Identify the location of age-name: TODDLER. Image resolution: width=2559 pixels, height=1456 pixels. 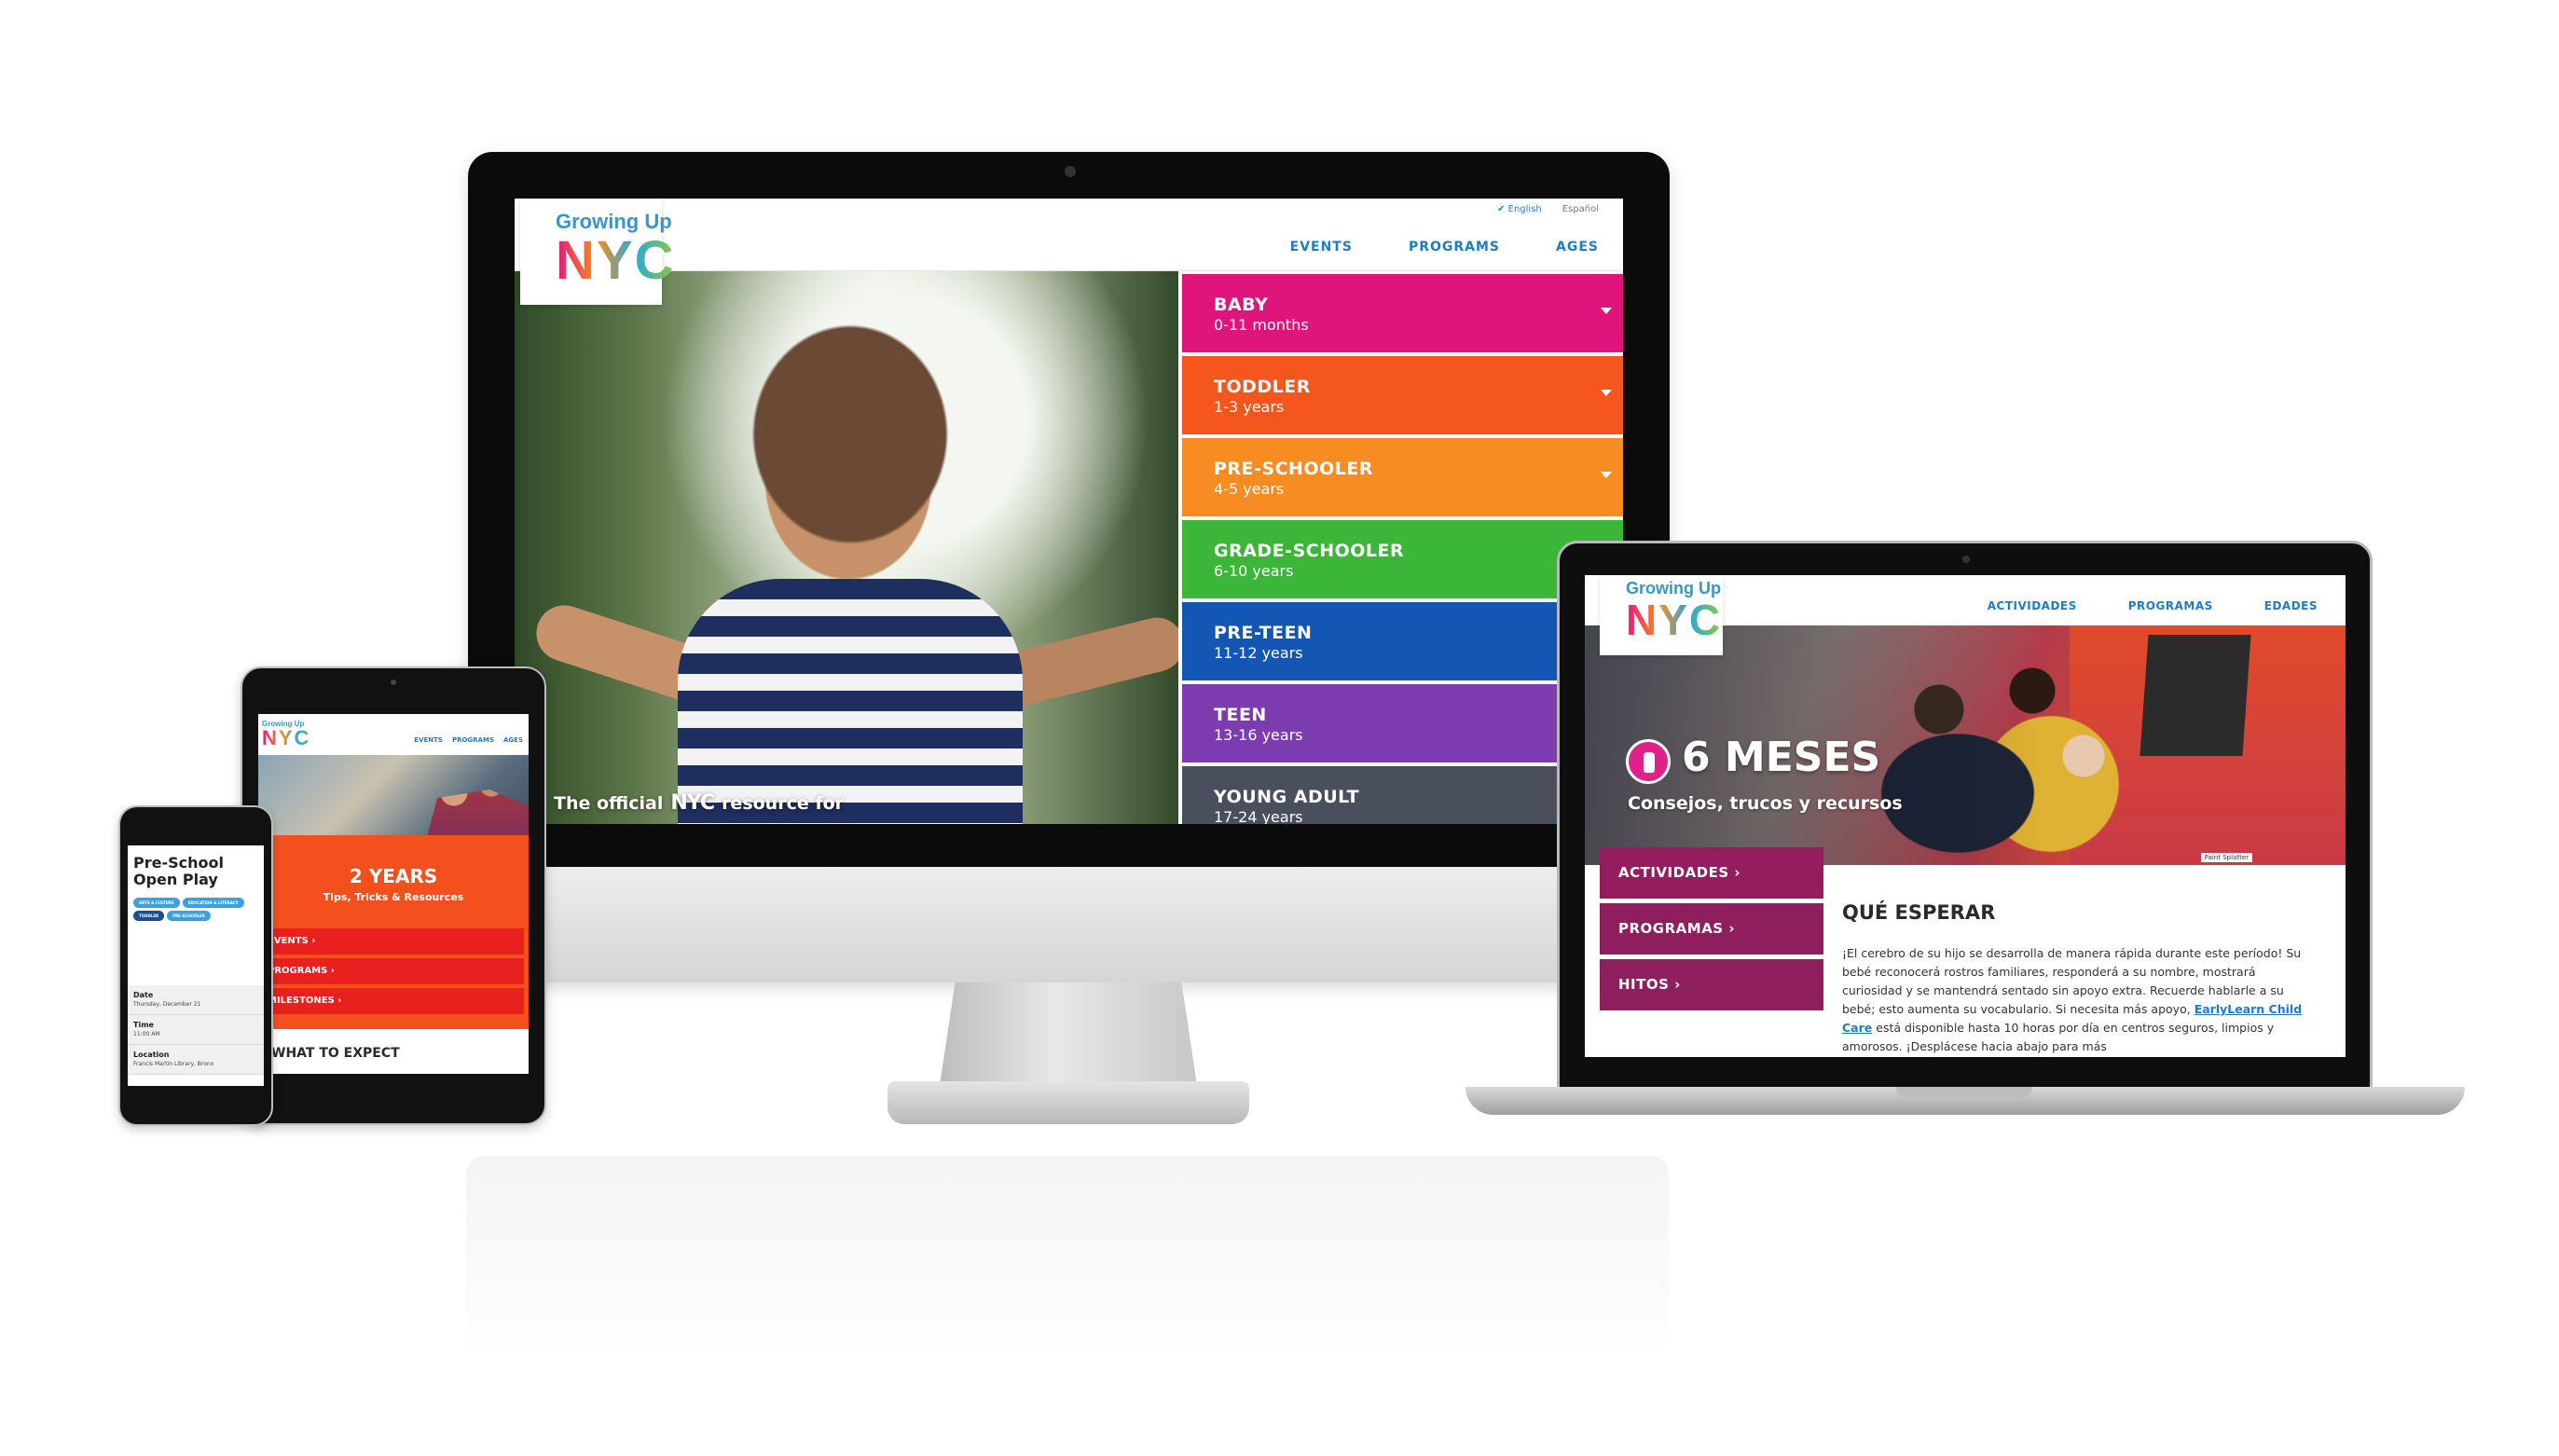
(1263, 387).